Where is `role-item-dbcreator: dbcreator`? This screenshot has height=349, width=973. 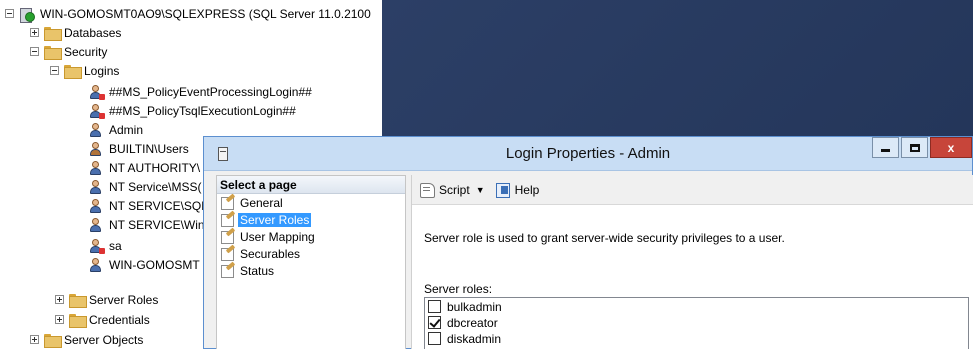 role-item-dbcreator: dbcreator is located at coordinates (696, 322).